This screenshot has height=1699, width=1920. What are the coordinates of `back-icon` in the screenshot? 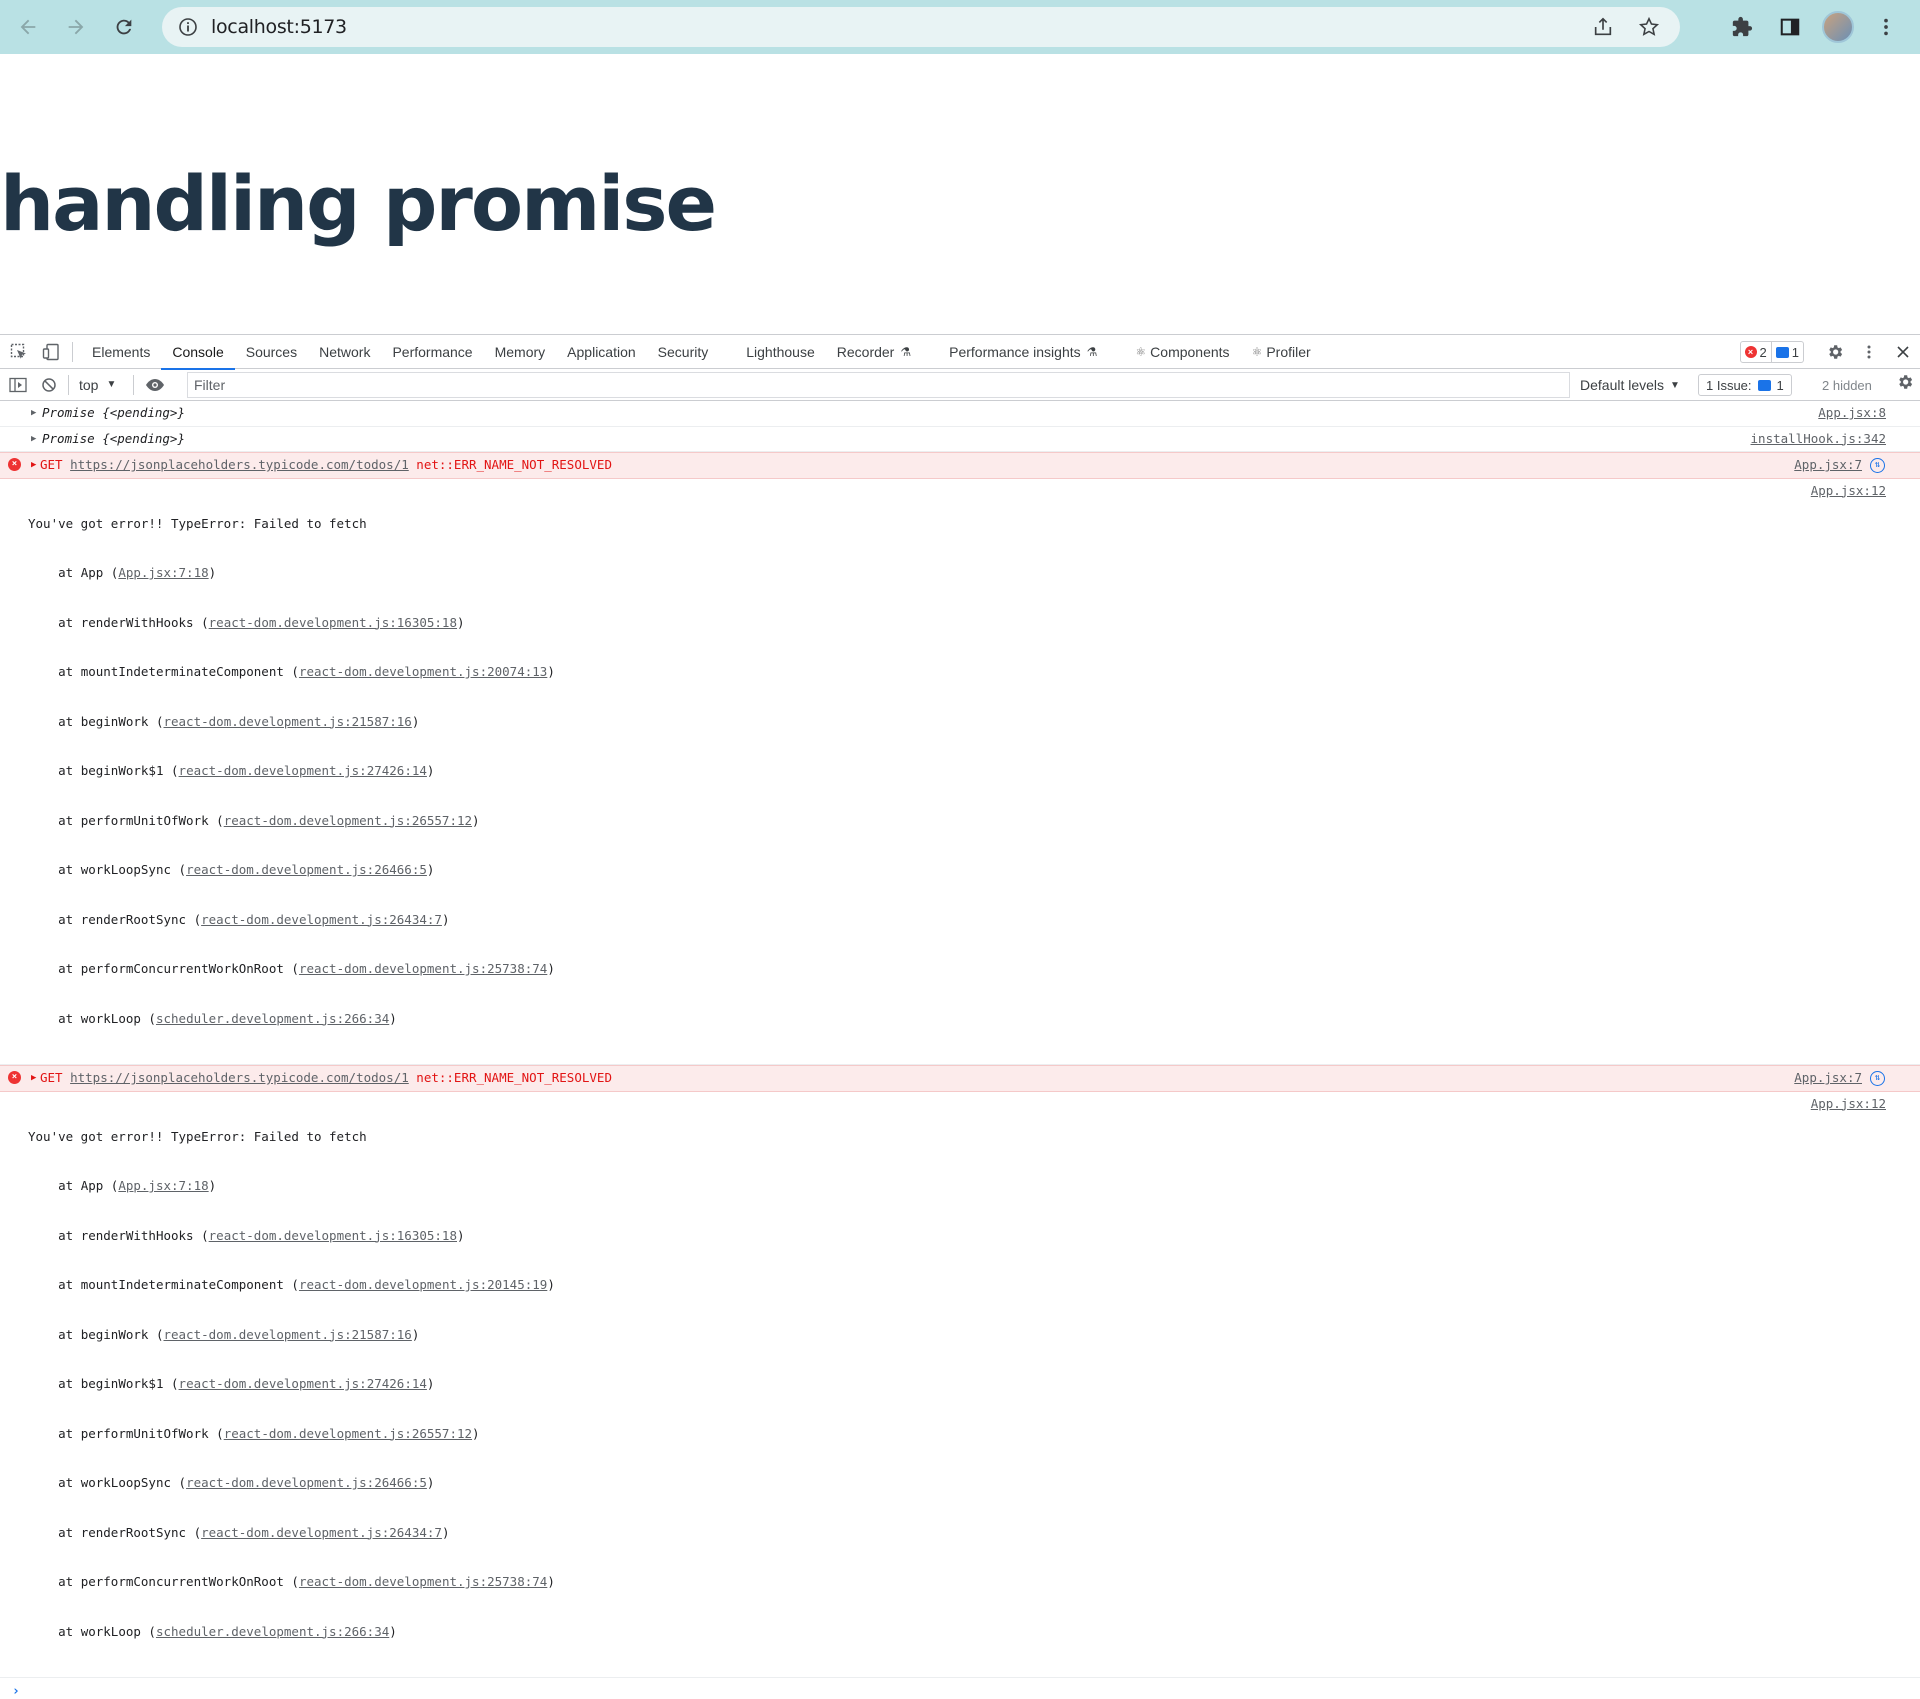 It's located at (28, 27).